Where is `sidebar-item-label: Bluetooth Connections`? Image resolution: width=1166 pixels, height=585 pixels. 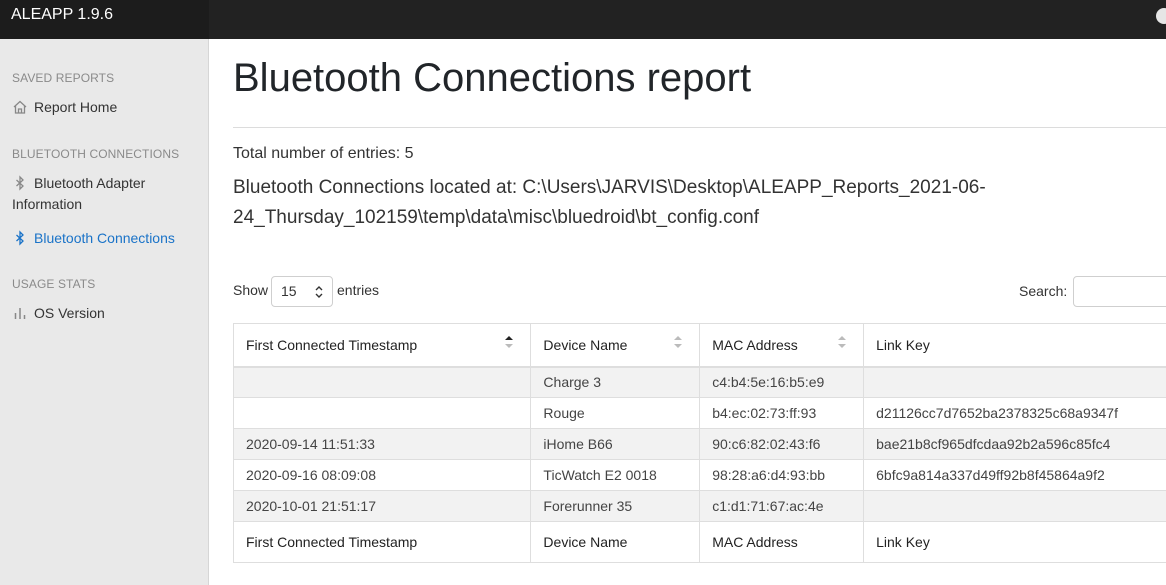
sidebar-item-label: Bluetooth Connections is located at coordinates (104, 238).